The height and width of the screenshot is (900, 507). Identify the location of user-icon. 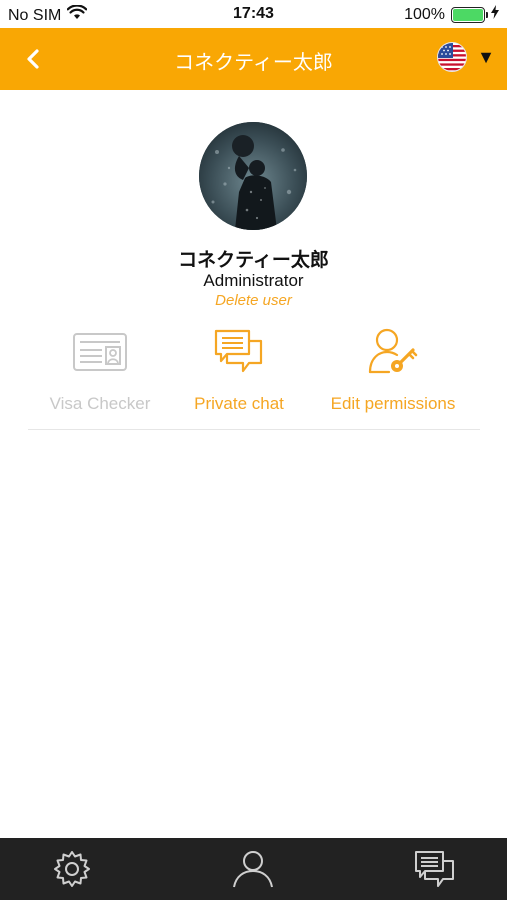
(253, 869).